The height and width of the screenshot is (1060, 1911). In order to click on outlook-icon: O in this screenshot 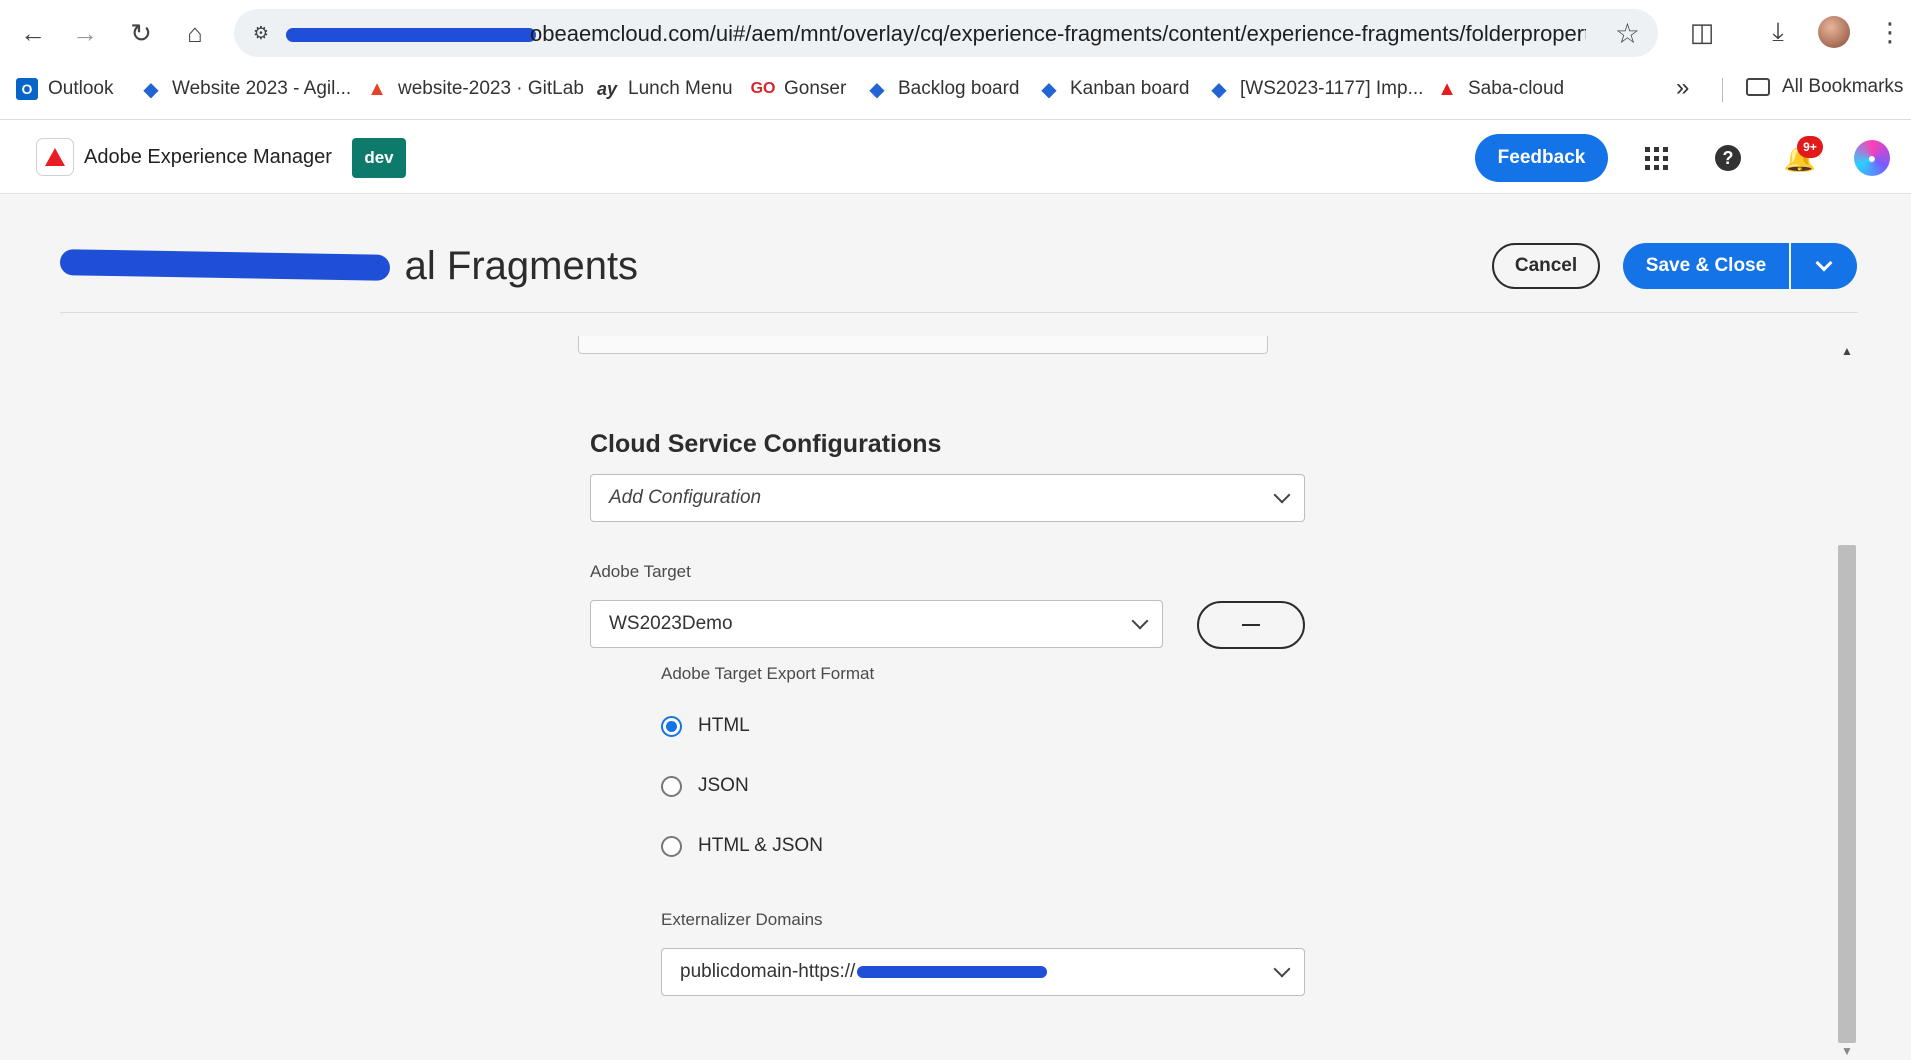, I will do `click(27, 89)`.